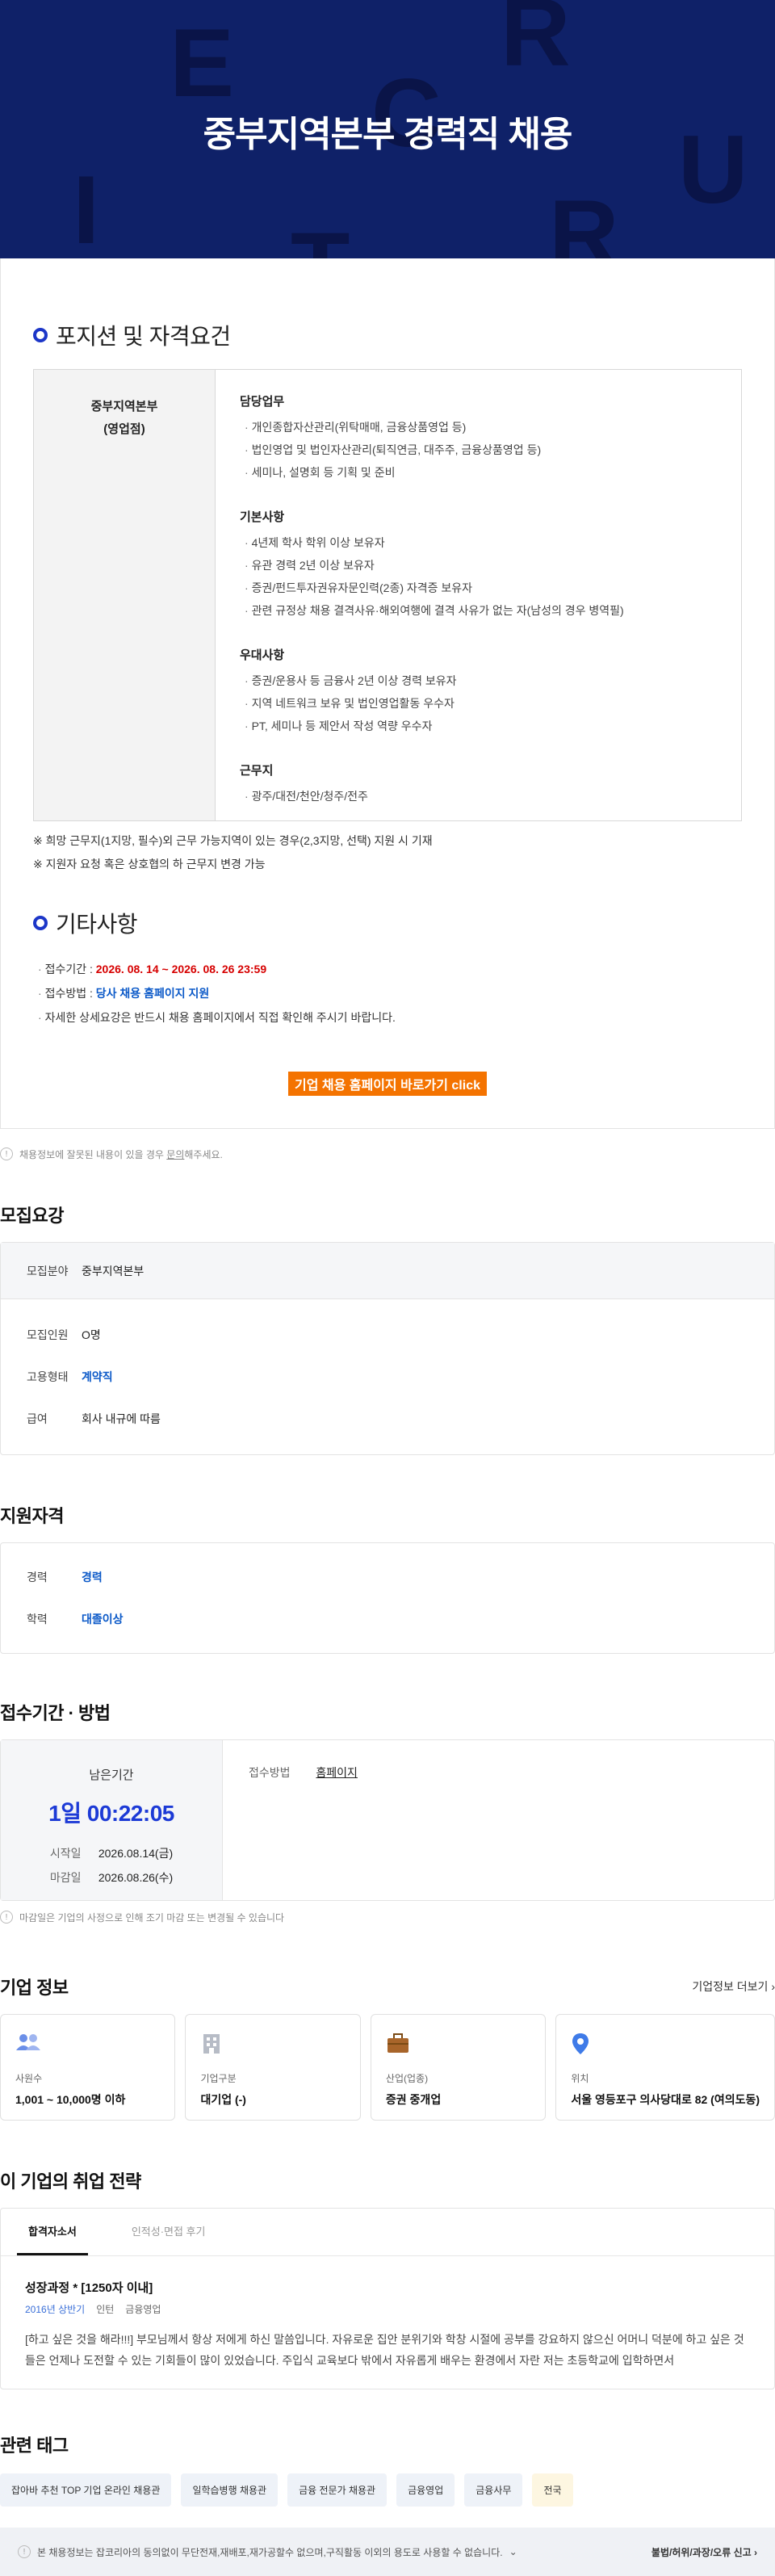 The height and width of the screenshot is (2576, 775). I want to click on apply-method-value: 당사 채용 홈페이지 지원, so click(152, 993).